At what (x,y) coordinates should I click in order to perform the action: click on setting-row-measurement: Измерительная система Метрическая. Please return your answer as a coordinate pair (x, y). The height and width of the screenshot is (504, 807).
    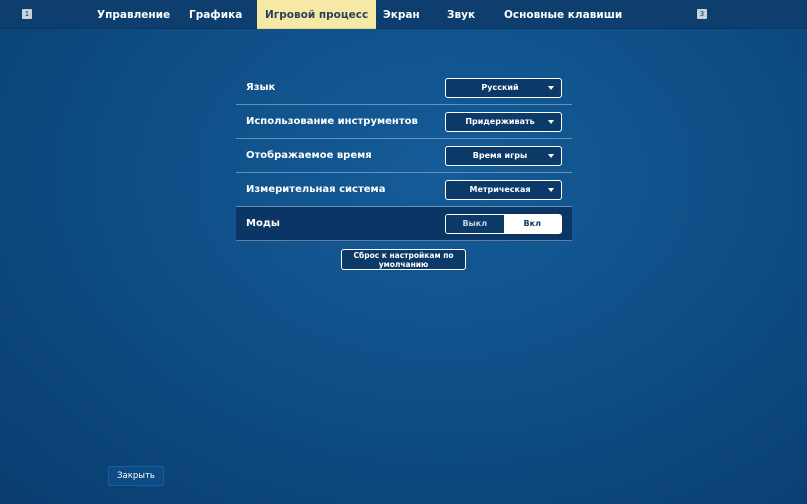
    Looking at the image, I should click on (404, 190).